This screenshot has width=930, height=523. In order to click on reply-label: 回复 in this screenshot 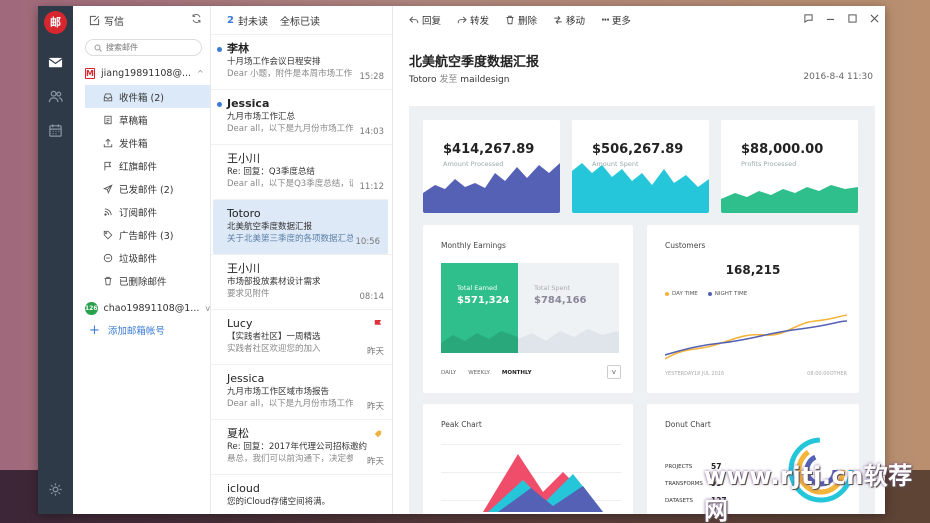, I will do `click(432, 21)`.